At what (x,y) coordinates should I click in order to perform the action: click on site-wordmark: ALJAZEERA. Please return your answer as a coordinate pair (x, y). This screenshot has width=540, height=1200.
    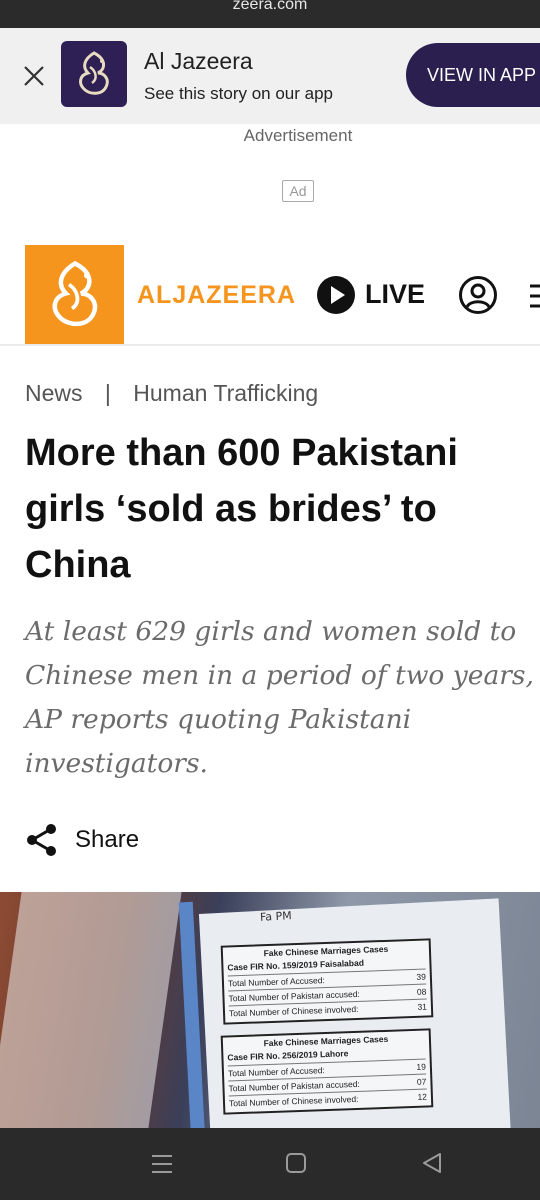
    Looking at the image, I should click on (216, 295).